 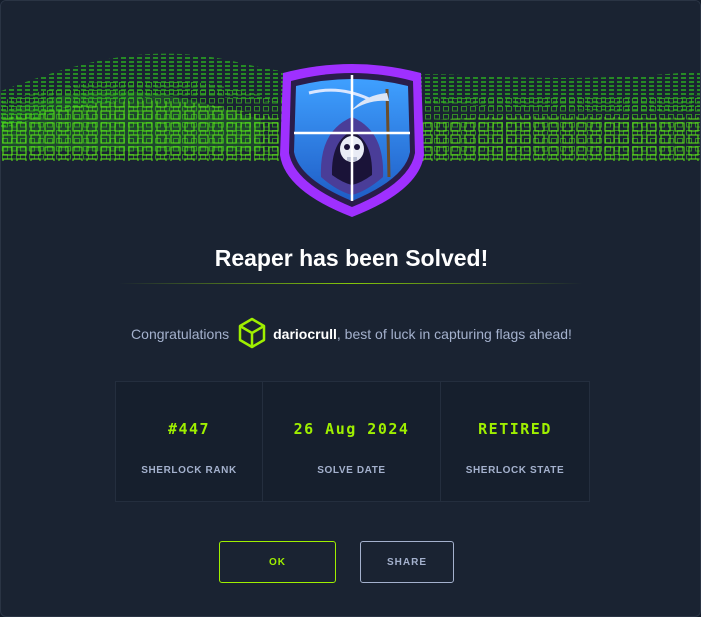 I want to click on stat-value: 26 Aug 2024, so click(x=351, y=429).